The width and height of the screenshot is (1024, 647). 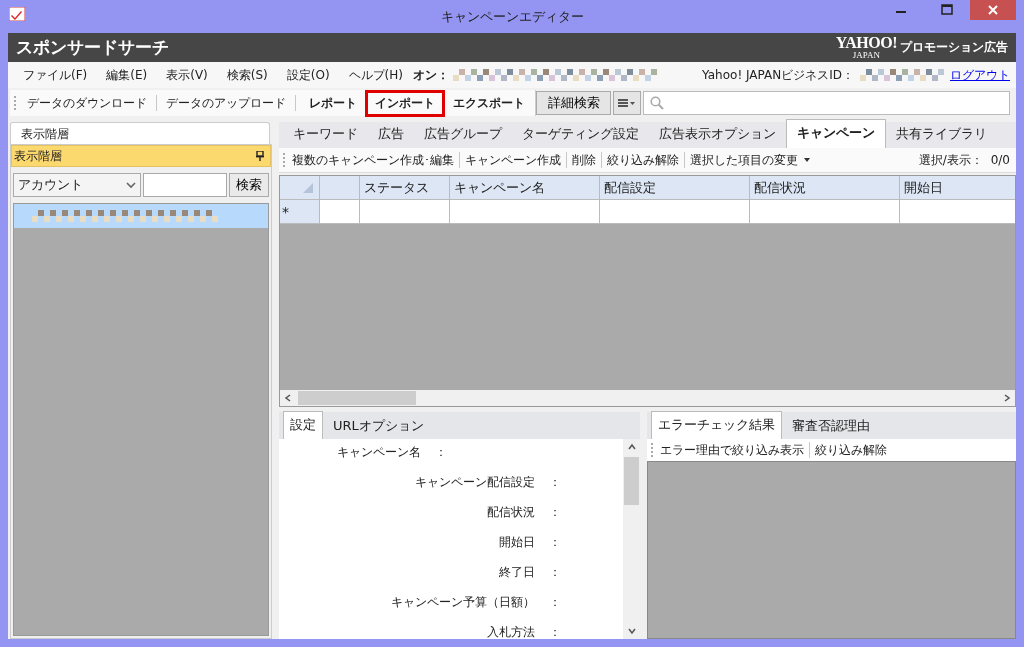 What do you see at coordinates (511, 631) in the screenshot?
I see `field-label: 入札方法` at bounding box center [511, 631].